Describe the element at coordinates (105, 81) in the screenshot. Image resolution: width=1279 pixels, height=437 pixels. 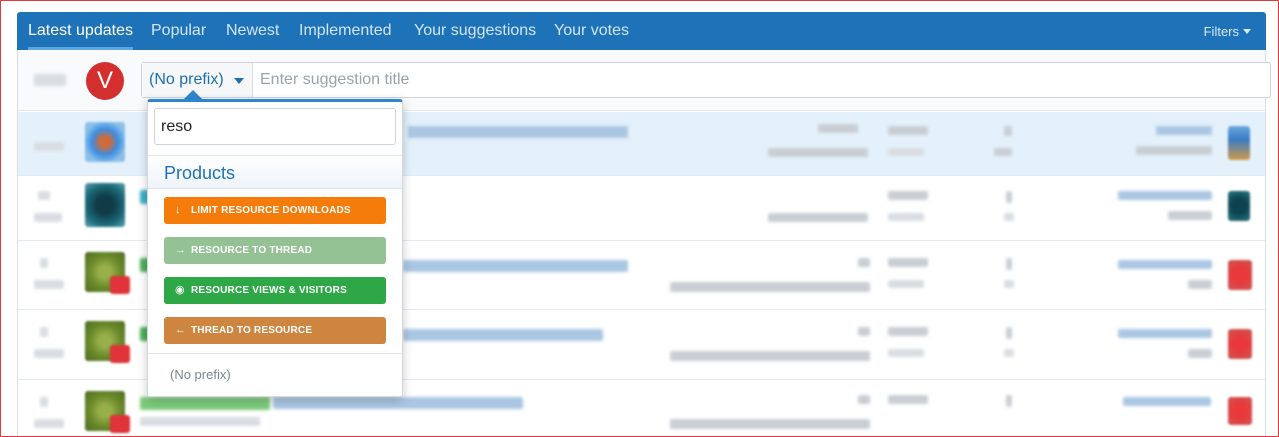
I see `avatar: V` at that location.